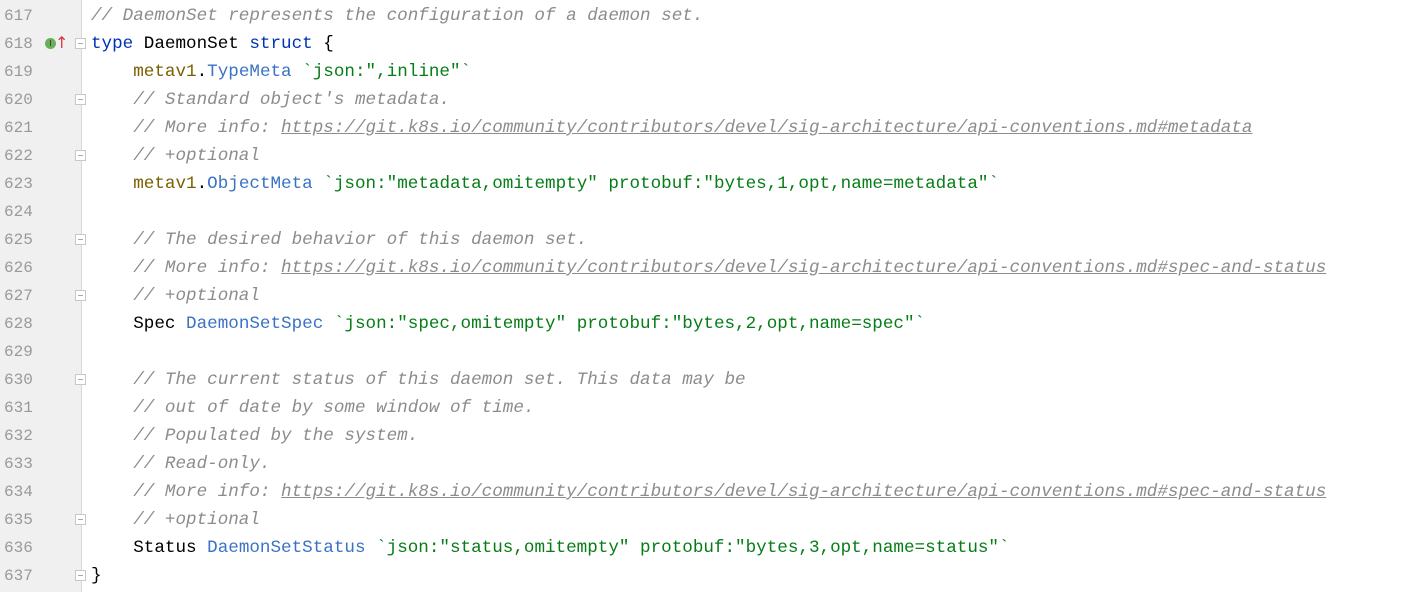 This screenshot has width=1402, height=592. I want to click on code-text: // Populated by the system., so click(254, 436).